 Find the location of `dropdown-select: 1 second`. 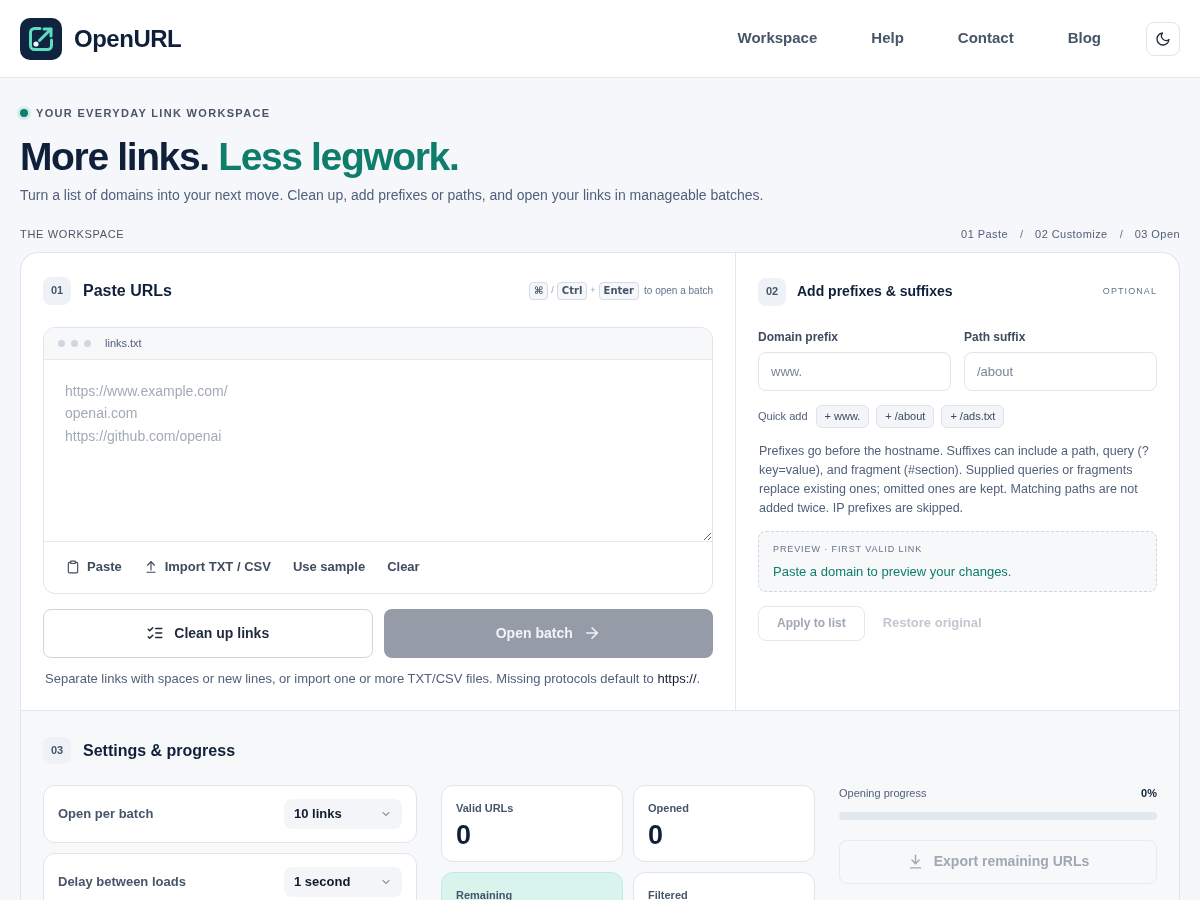

dropdown-select: 1 second is located at coordinates (343, 881).